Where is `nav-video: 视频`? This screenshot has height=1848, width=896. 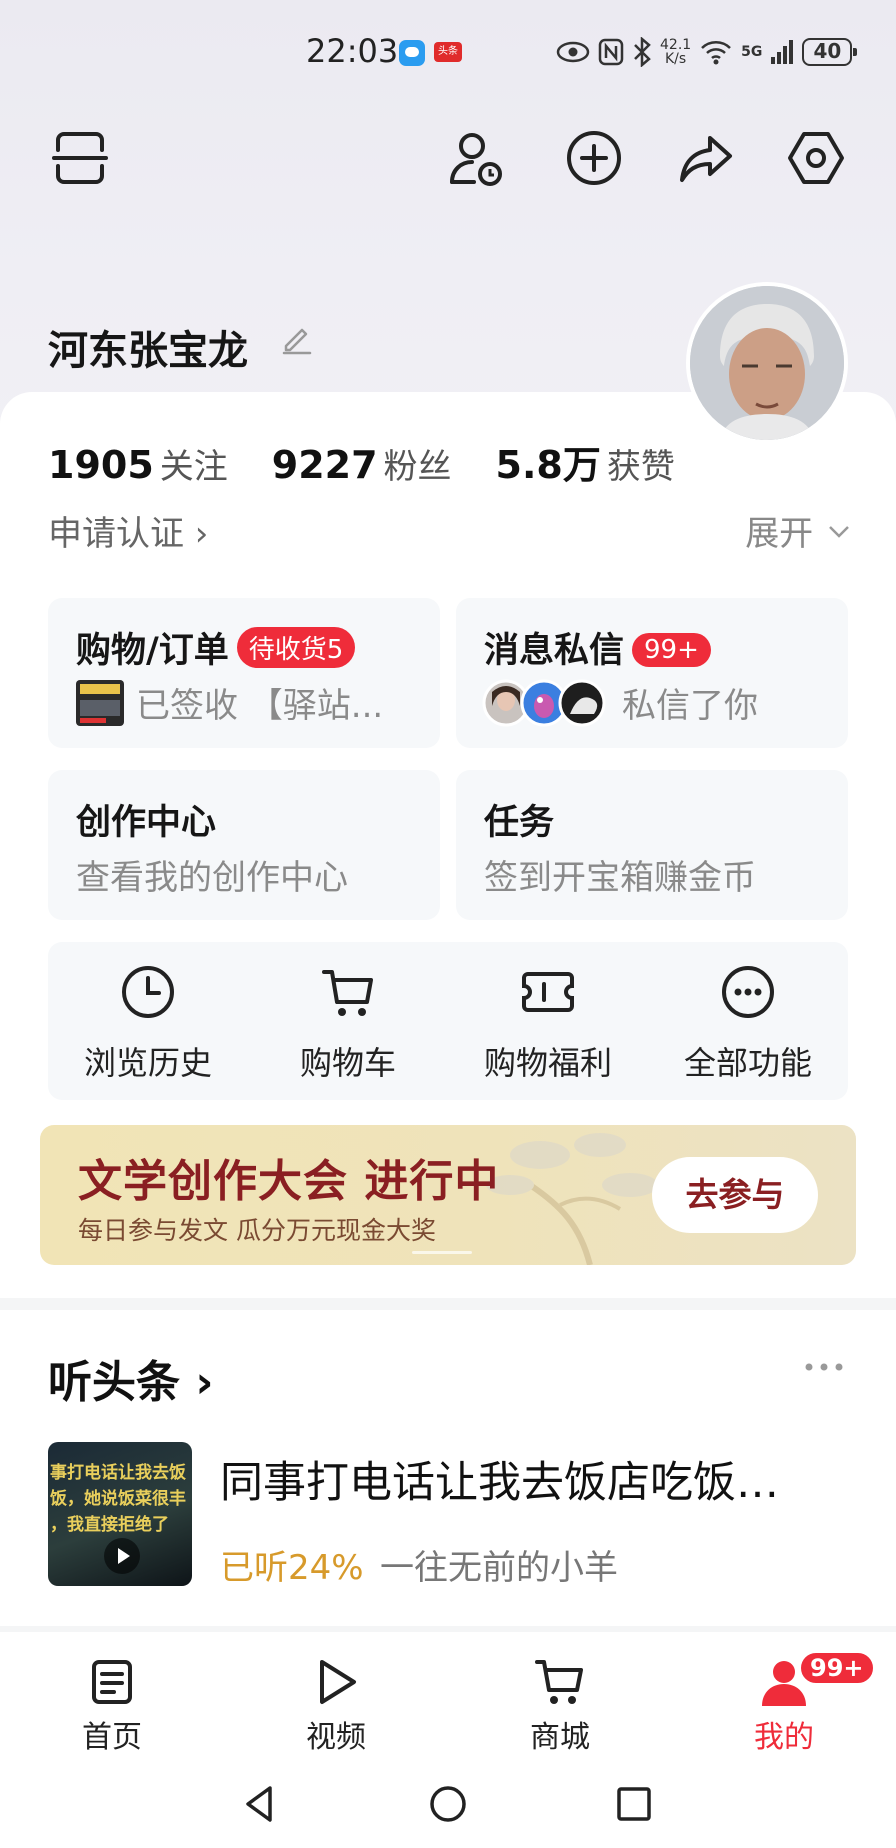 nav-video: 视频 is located at coordinates (336, 1706).